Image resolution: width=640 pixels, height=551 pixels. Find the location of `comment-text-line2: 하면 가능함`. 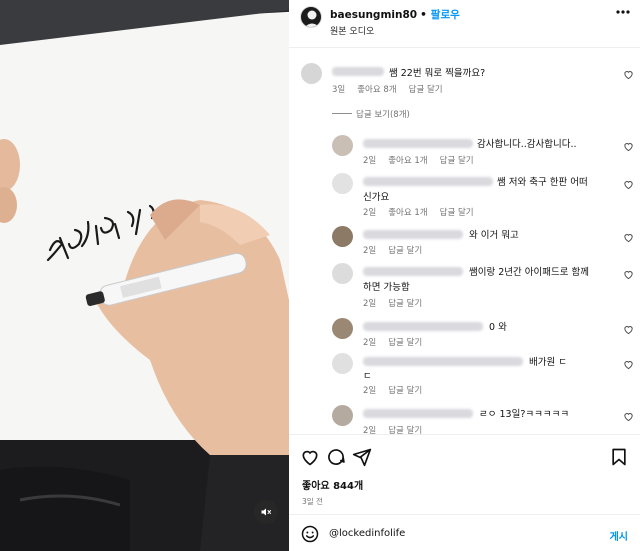

comment-text-line2: 하면 가능함 is located at coordinates (386, 287).